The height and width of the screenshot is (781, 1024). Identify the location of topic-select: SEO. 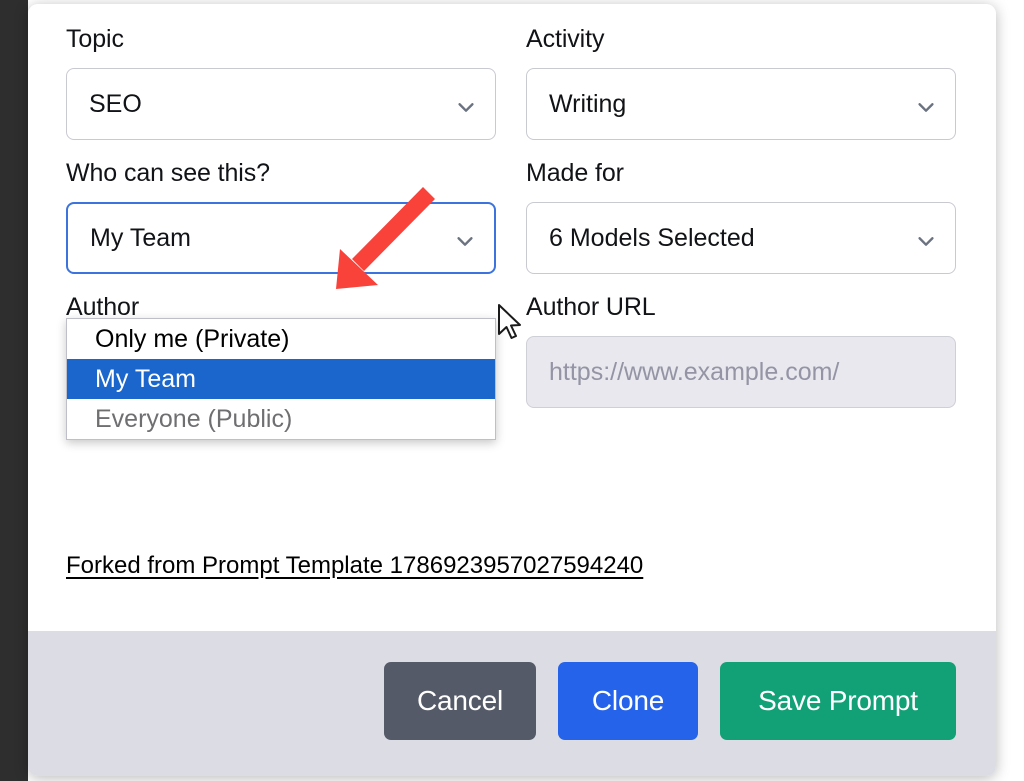
(281, 104).